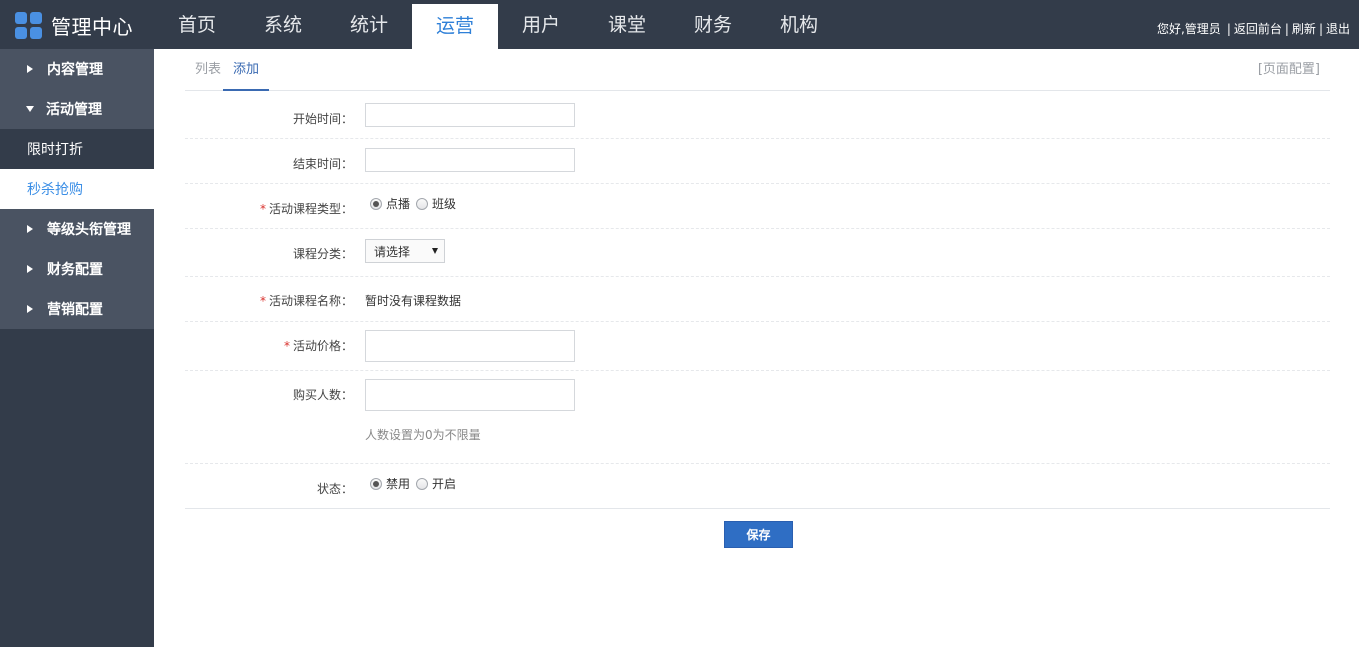  I want to click on end-time-label: 结束时间：, so click(322, 164).